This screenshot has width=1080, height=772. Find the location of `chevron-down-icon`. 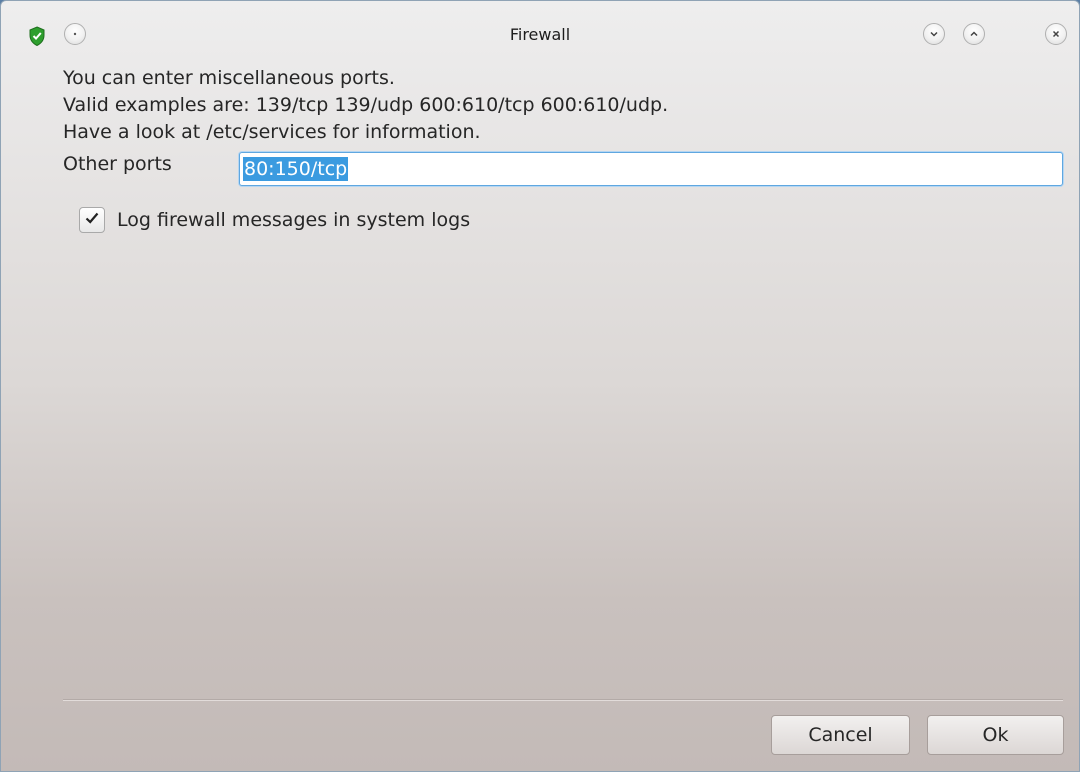

chevron-down-icon is located at coordinates (934, 34).